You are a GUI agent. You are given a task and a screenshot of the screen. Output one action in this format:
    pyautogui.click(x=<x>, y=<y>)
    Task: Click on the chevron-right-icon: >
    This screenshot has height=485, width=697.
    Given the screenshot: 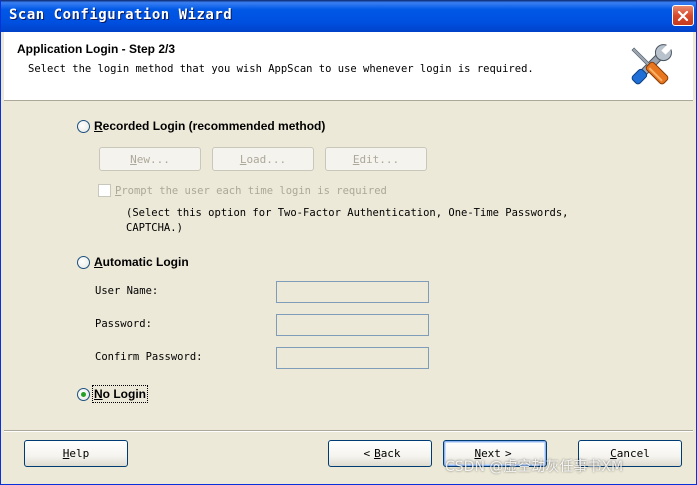 What is the action you would take?
    pyautogui.click(x=508, y=453)
    